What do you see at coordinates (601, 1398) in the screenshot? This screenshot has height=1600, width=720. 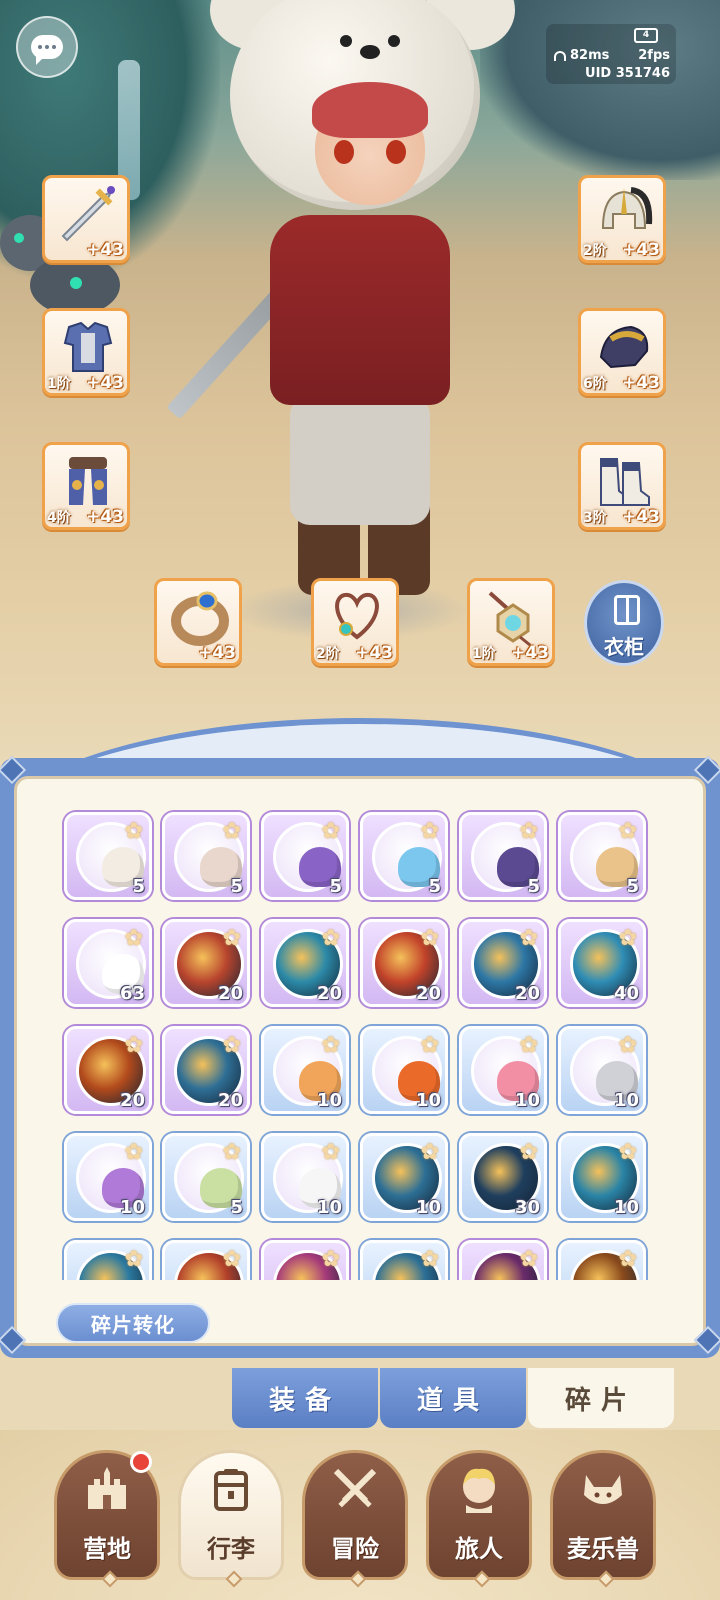 I see `tab-fragments: 碎片` at bounding box center [601, 1398].